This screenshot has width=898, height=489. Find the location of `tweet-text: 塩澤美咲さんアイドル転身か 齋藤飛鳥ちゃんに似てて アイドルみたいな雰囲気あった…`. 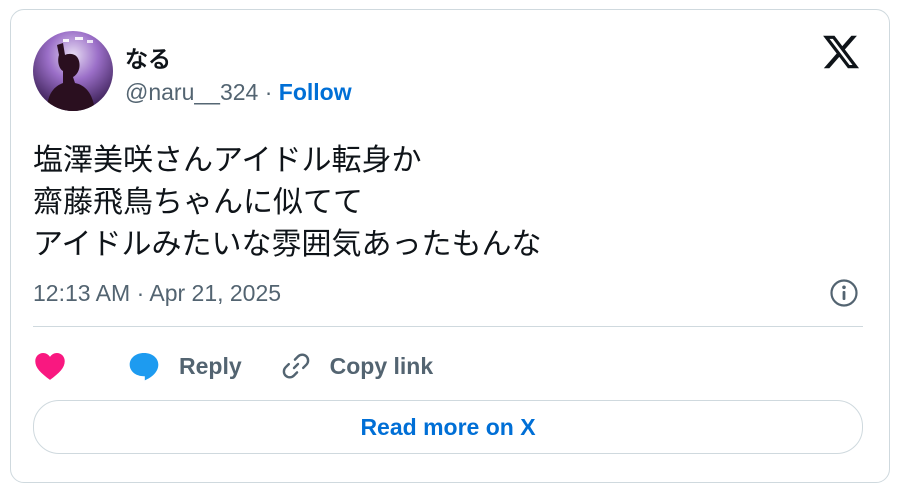

tweet-text: 塩澤美咲さんアイドル転身か 齋藤飛鳥ちゃんに似てて アイドルみたいな雰囲気あった… is located at coordinates (287, 203).